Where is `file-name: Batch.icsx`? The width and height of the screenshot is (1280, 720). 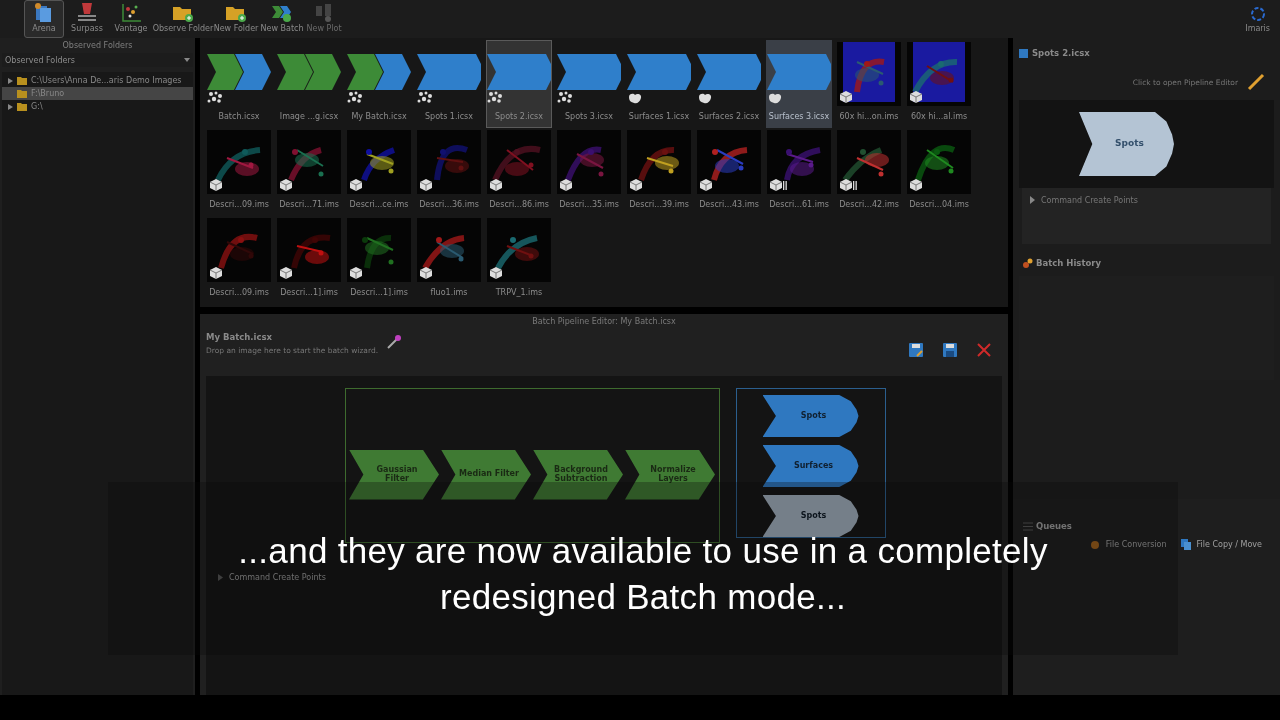 file-name: Batch.icsx is located at coordinates (239, 116).